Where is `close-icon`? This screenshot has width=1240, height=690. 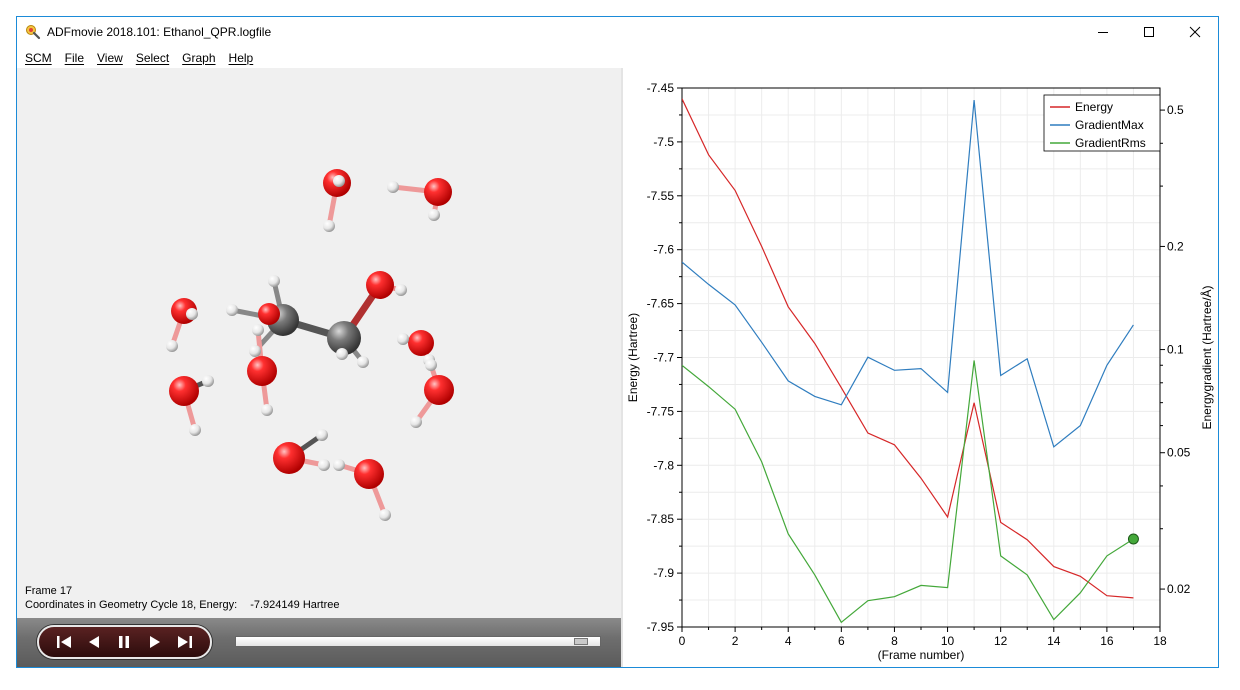 close-icon is located at coordinates (1195, 32).